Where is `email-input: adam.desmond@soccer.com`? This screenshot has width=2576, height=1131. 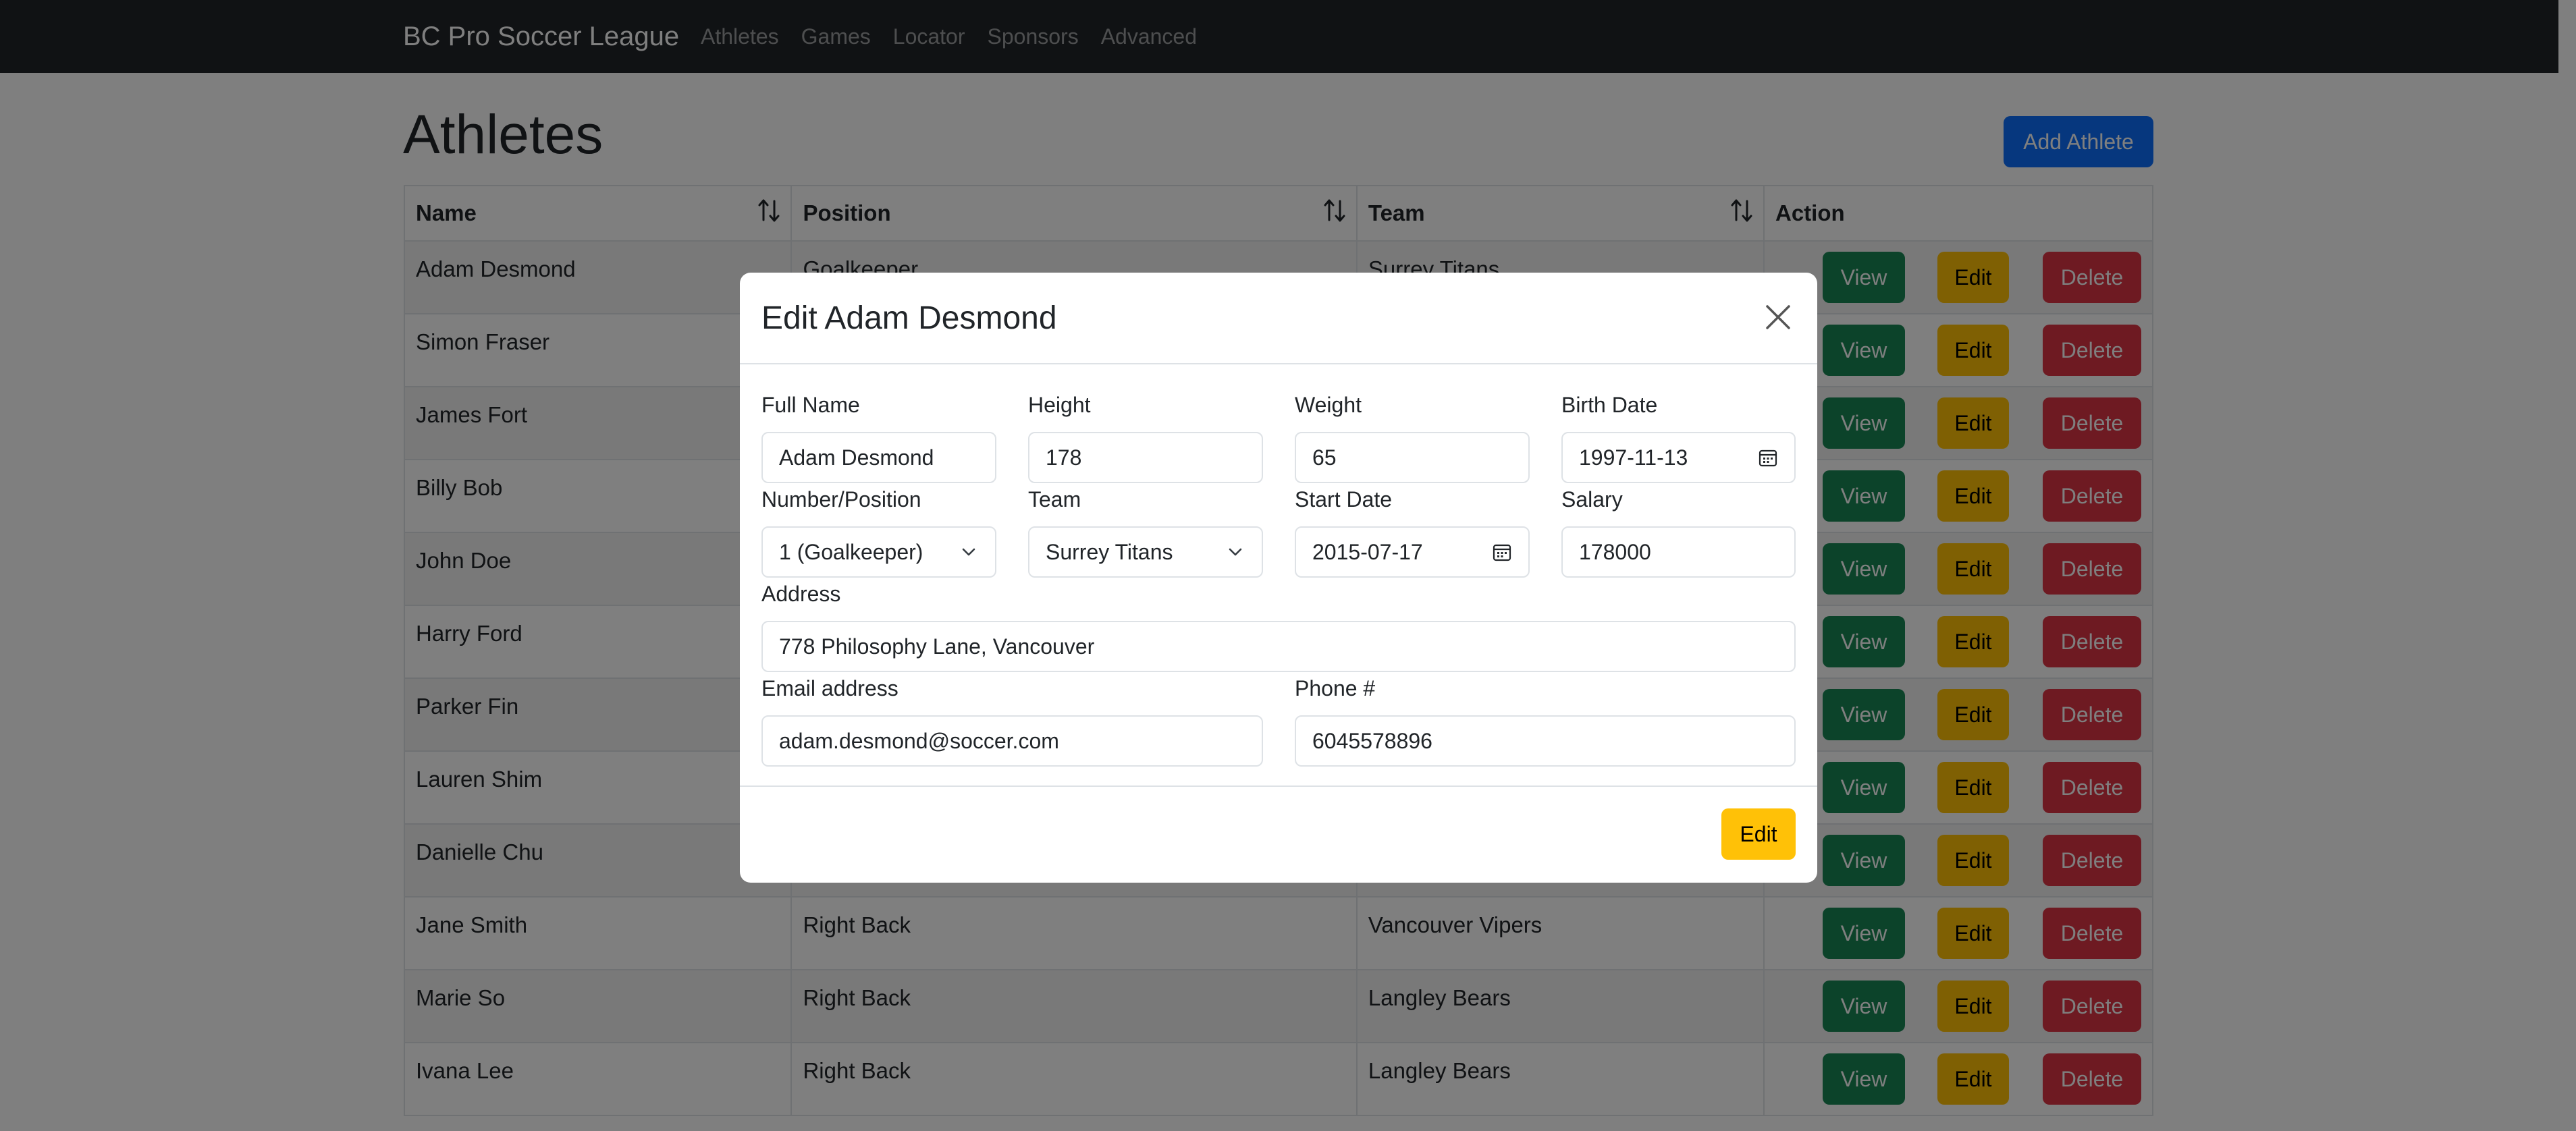 email-input: adam.desmond@soccer.com is located at coordinates (1012, 741).